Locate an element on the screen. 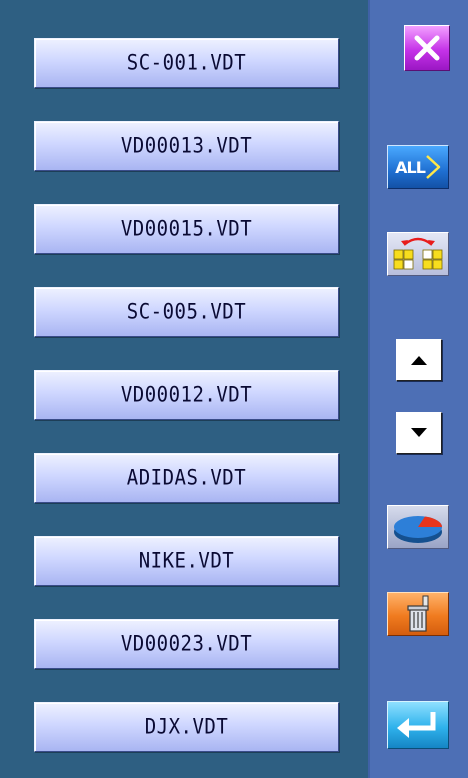 This screenshot has width=468, height=778. file-name: SC-005.VDT is located at coordinates (186, 312).